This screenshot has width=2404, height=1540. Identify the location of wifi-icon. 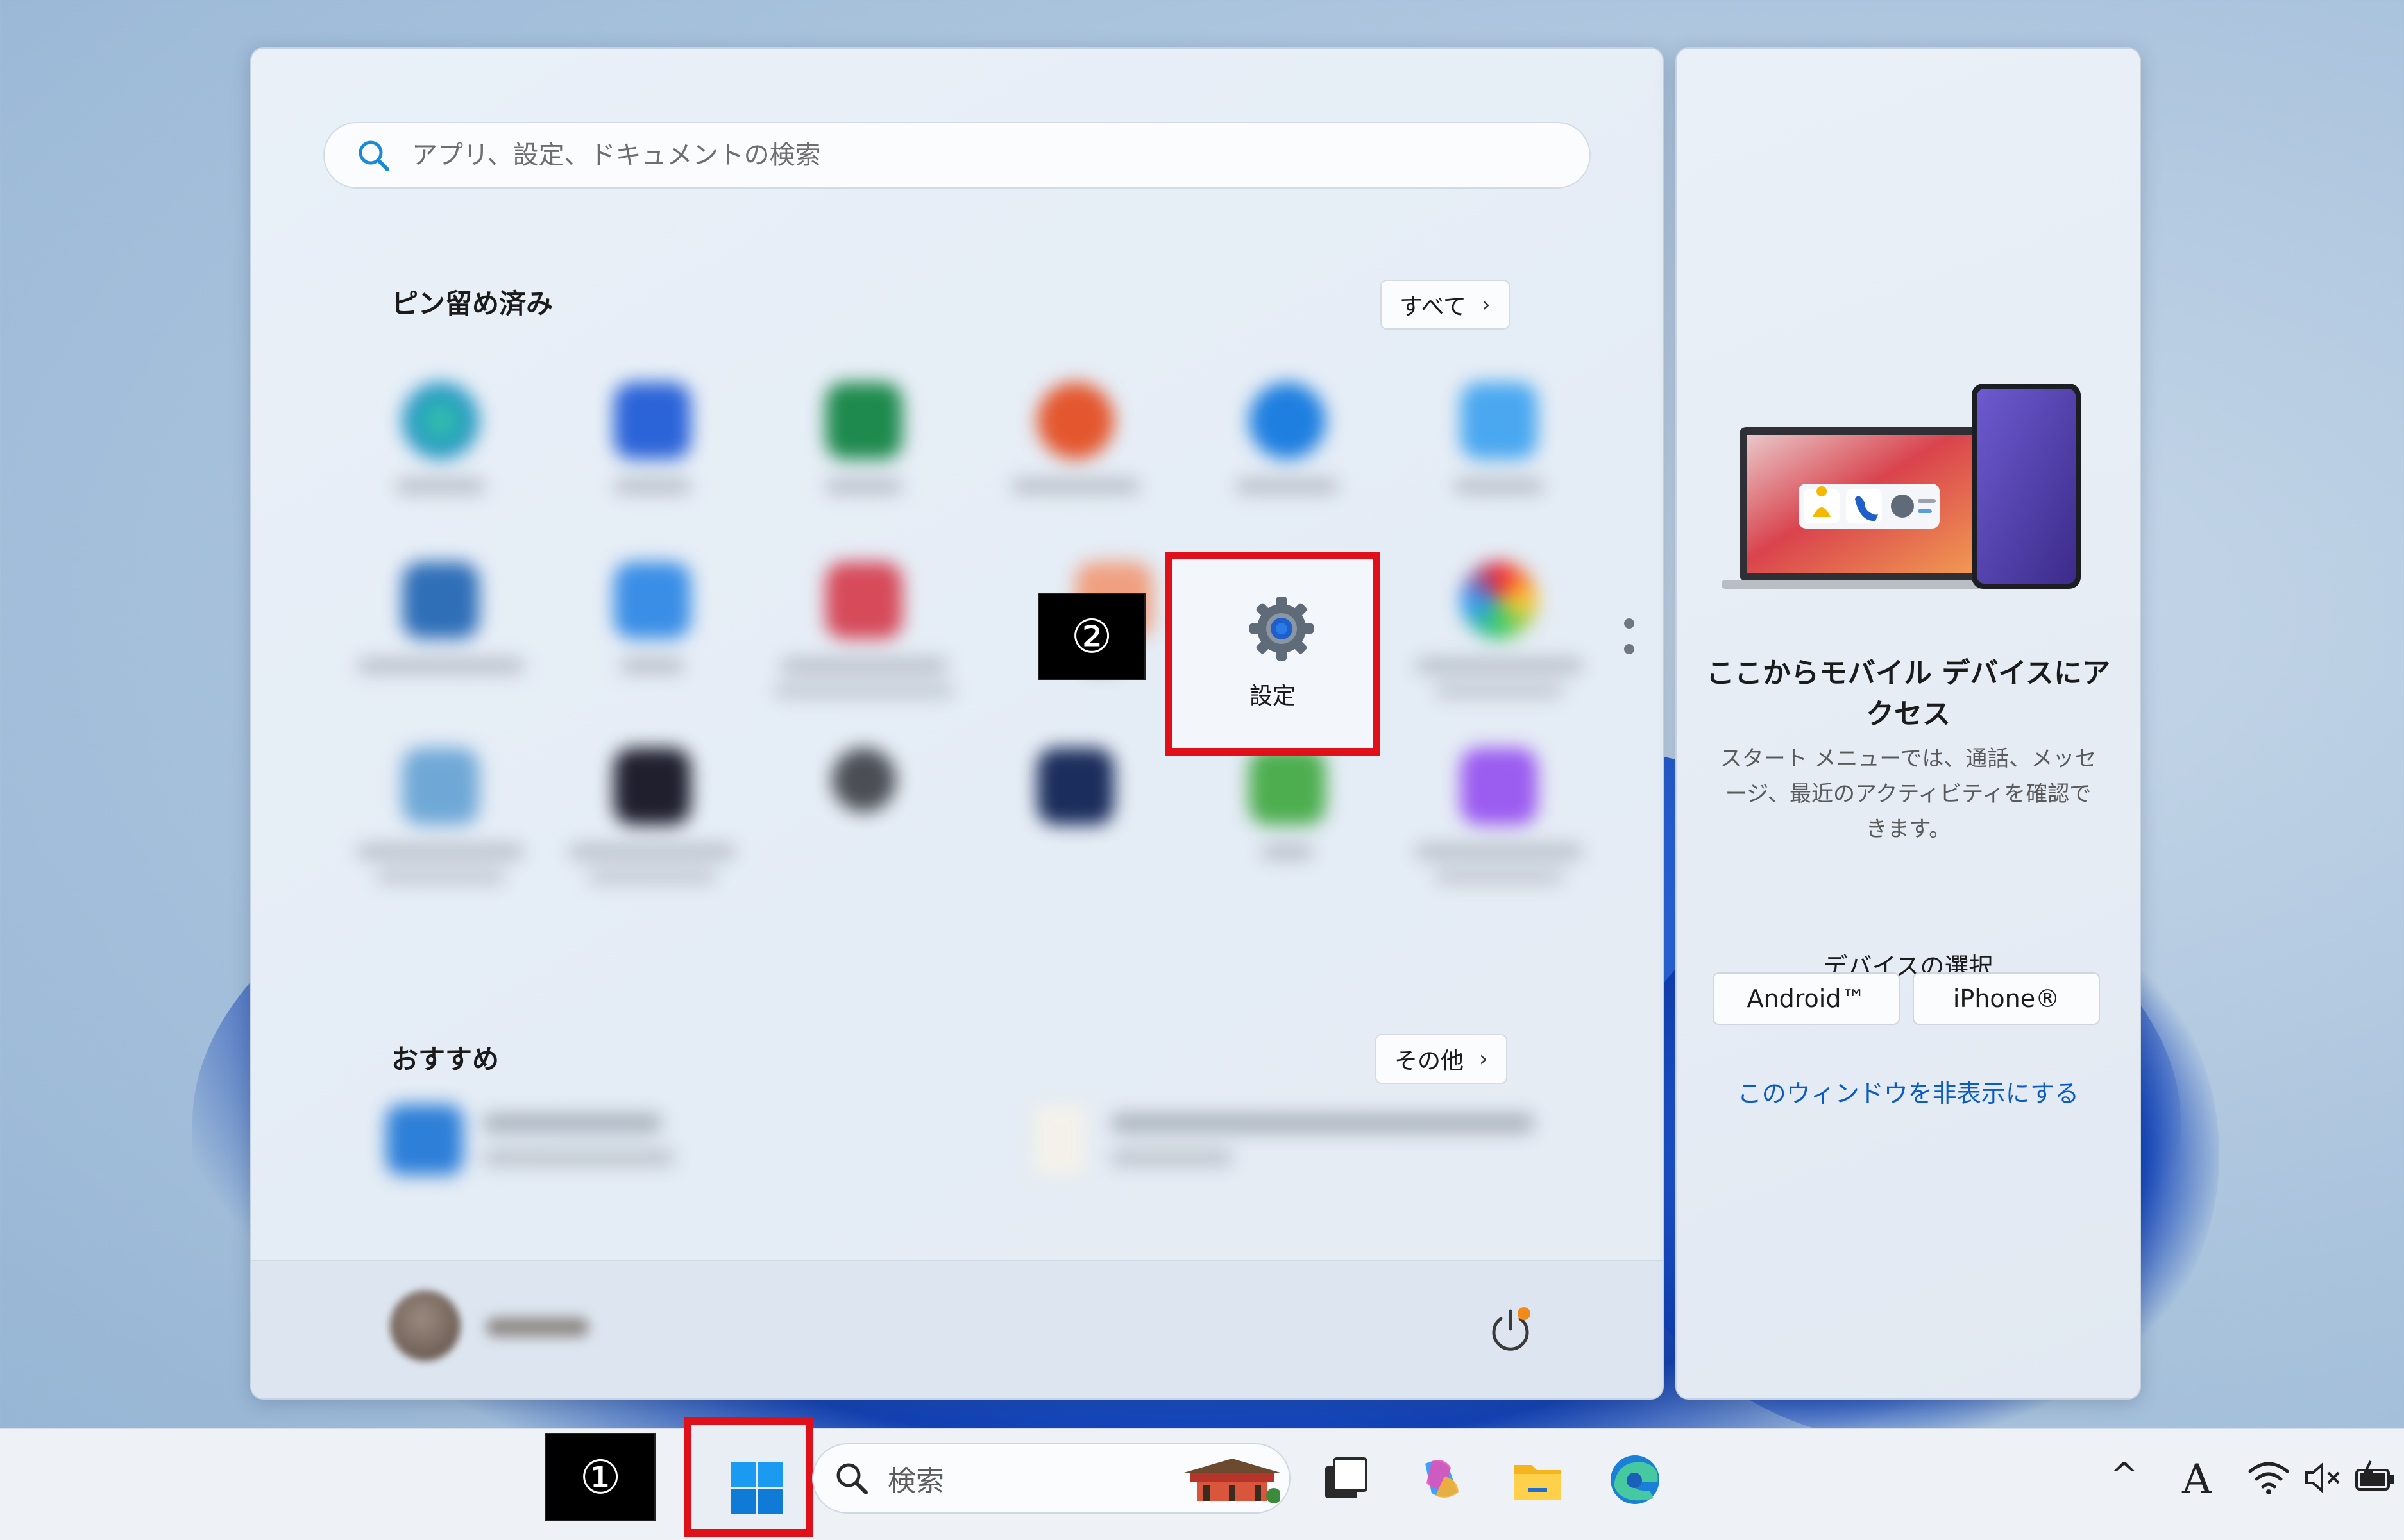
(2268, 1478).